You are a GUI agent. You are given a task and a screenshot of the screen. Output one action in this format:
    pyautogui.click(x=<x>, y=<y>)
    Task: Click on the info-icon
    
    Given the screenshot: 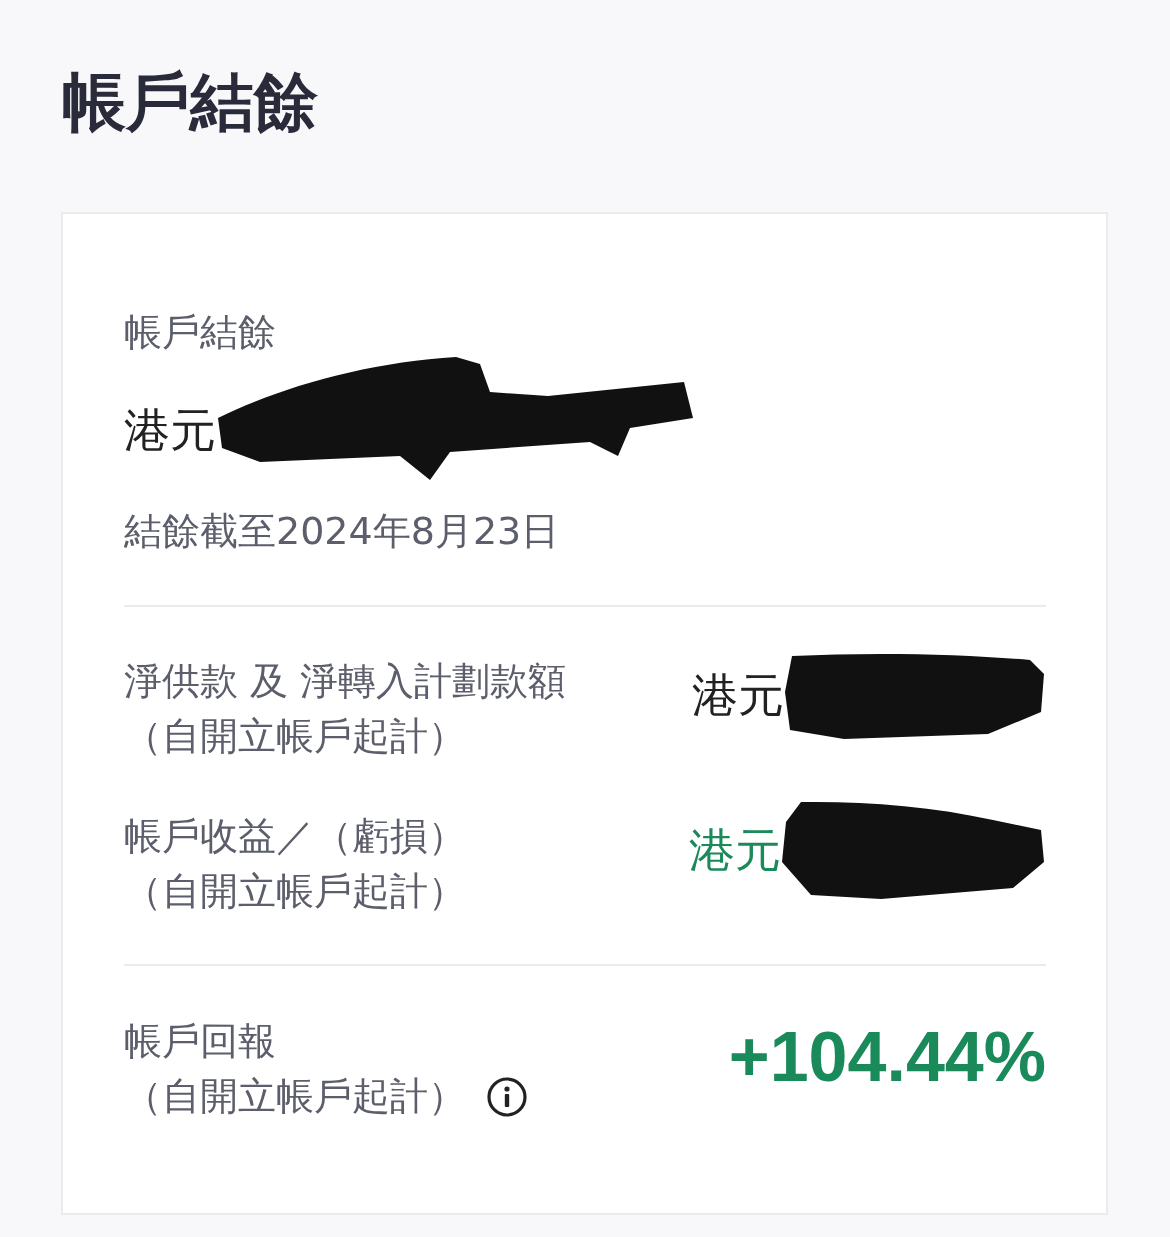 What is the action you would take?
    pyautogui.click(x=507, y=1096)
    